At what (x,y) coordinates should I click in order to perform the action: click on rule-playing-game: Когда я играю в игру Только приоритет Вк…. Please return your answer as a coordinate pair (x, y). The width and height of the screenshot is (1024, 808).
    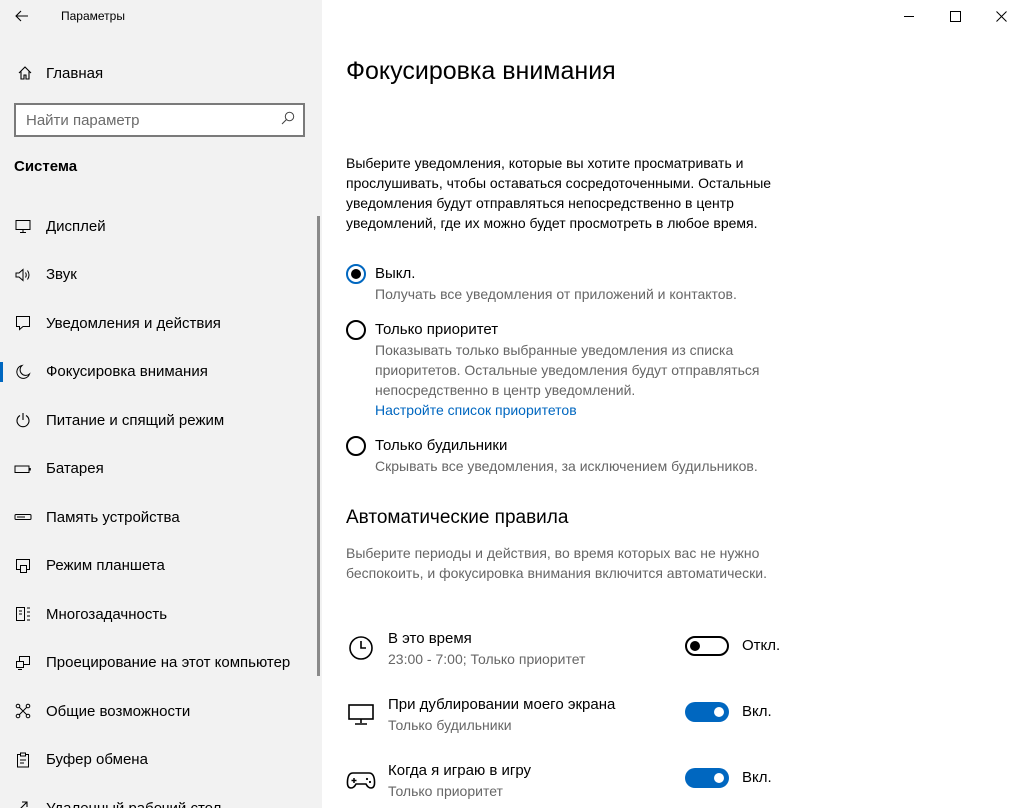
    Looking at the image, I should click on (576, 780).